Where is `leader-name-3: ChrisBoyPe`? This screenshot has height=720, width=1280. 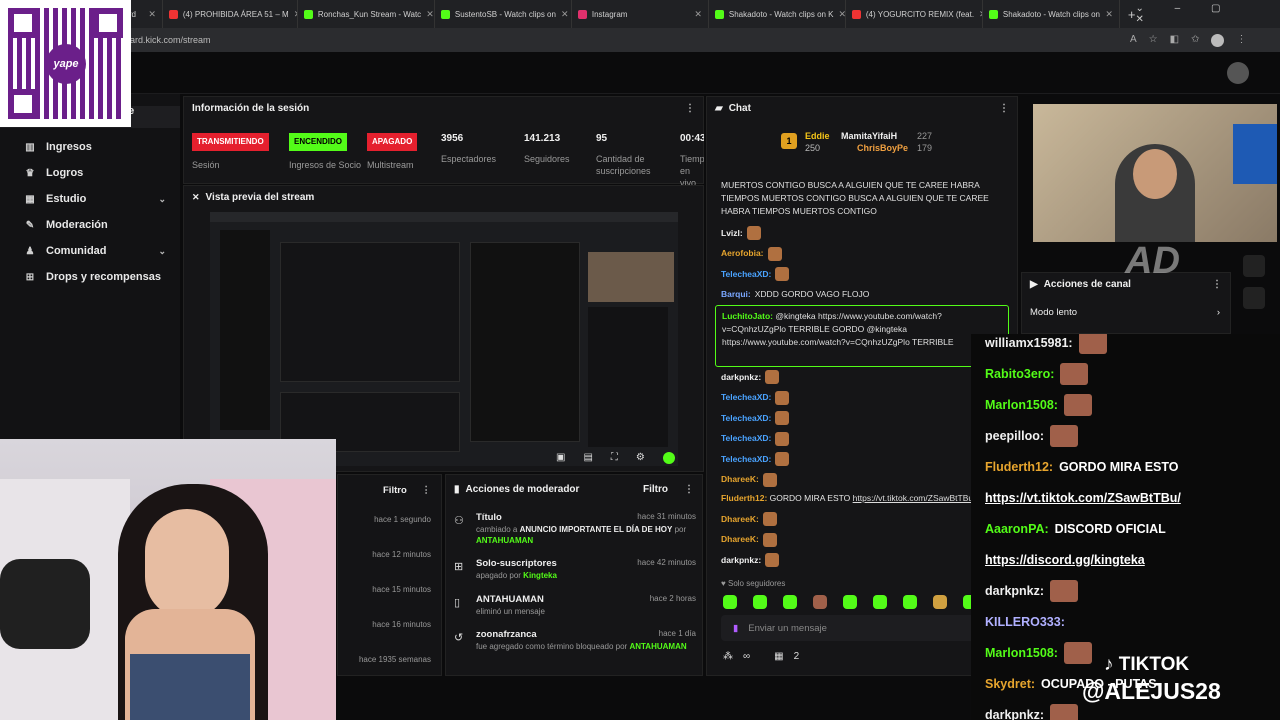 leader-name-3: ChrisBoyPe is located at coordinates (882, 148).